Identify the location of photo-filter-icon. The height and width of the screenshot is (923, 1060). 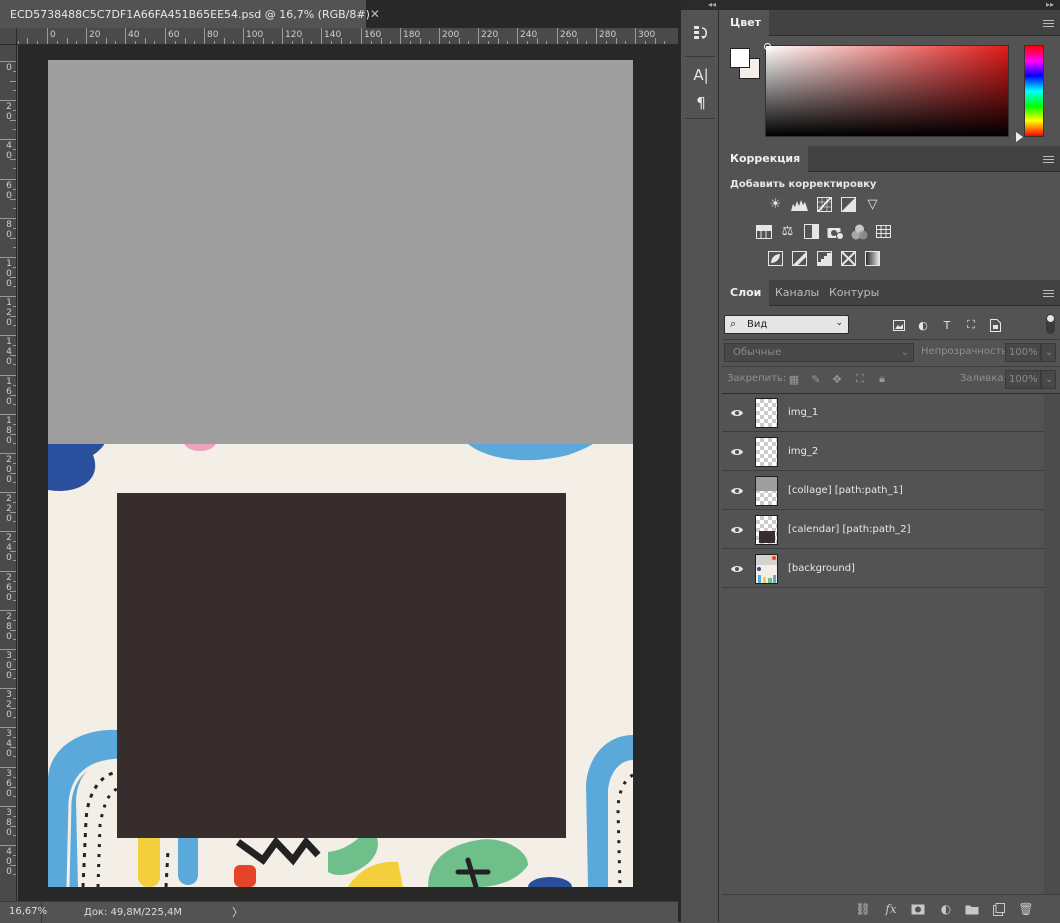
(835, 231).